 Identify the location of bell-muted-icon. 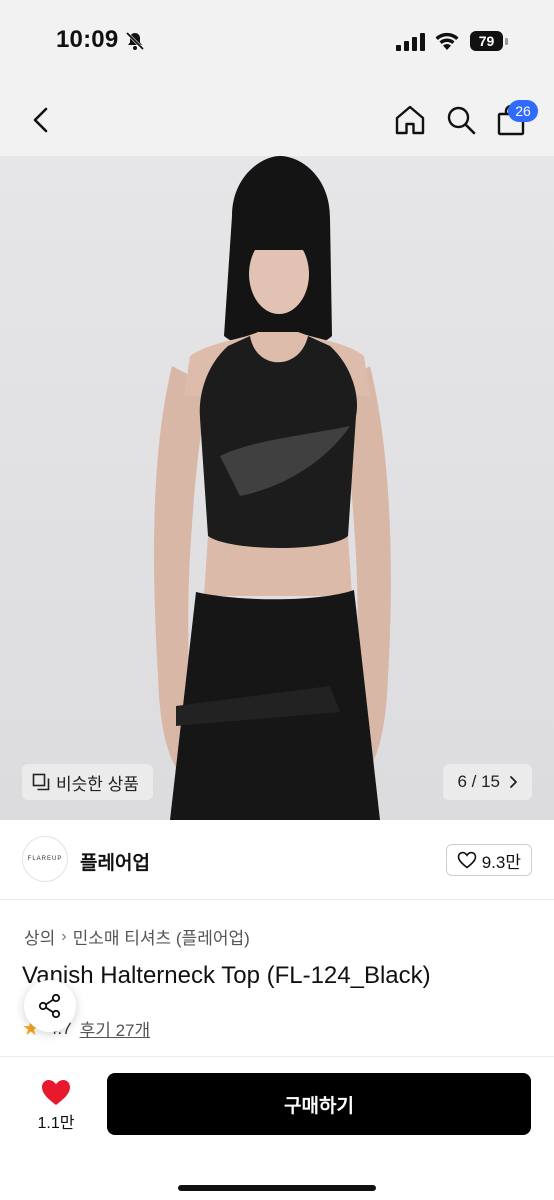
(135, 41).